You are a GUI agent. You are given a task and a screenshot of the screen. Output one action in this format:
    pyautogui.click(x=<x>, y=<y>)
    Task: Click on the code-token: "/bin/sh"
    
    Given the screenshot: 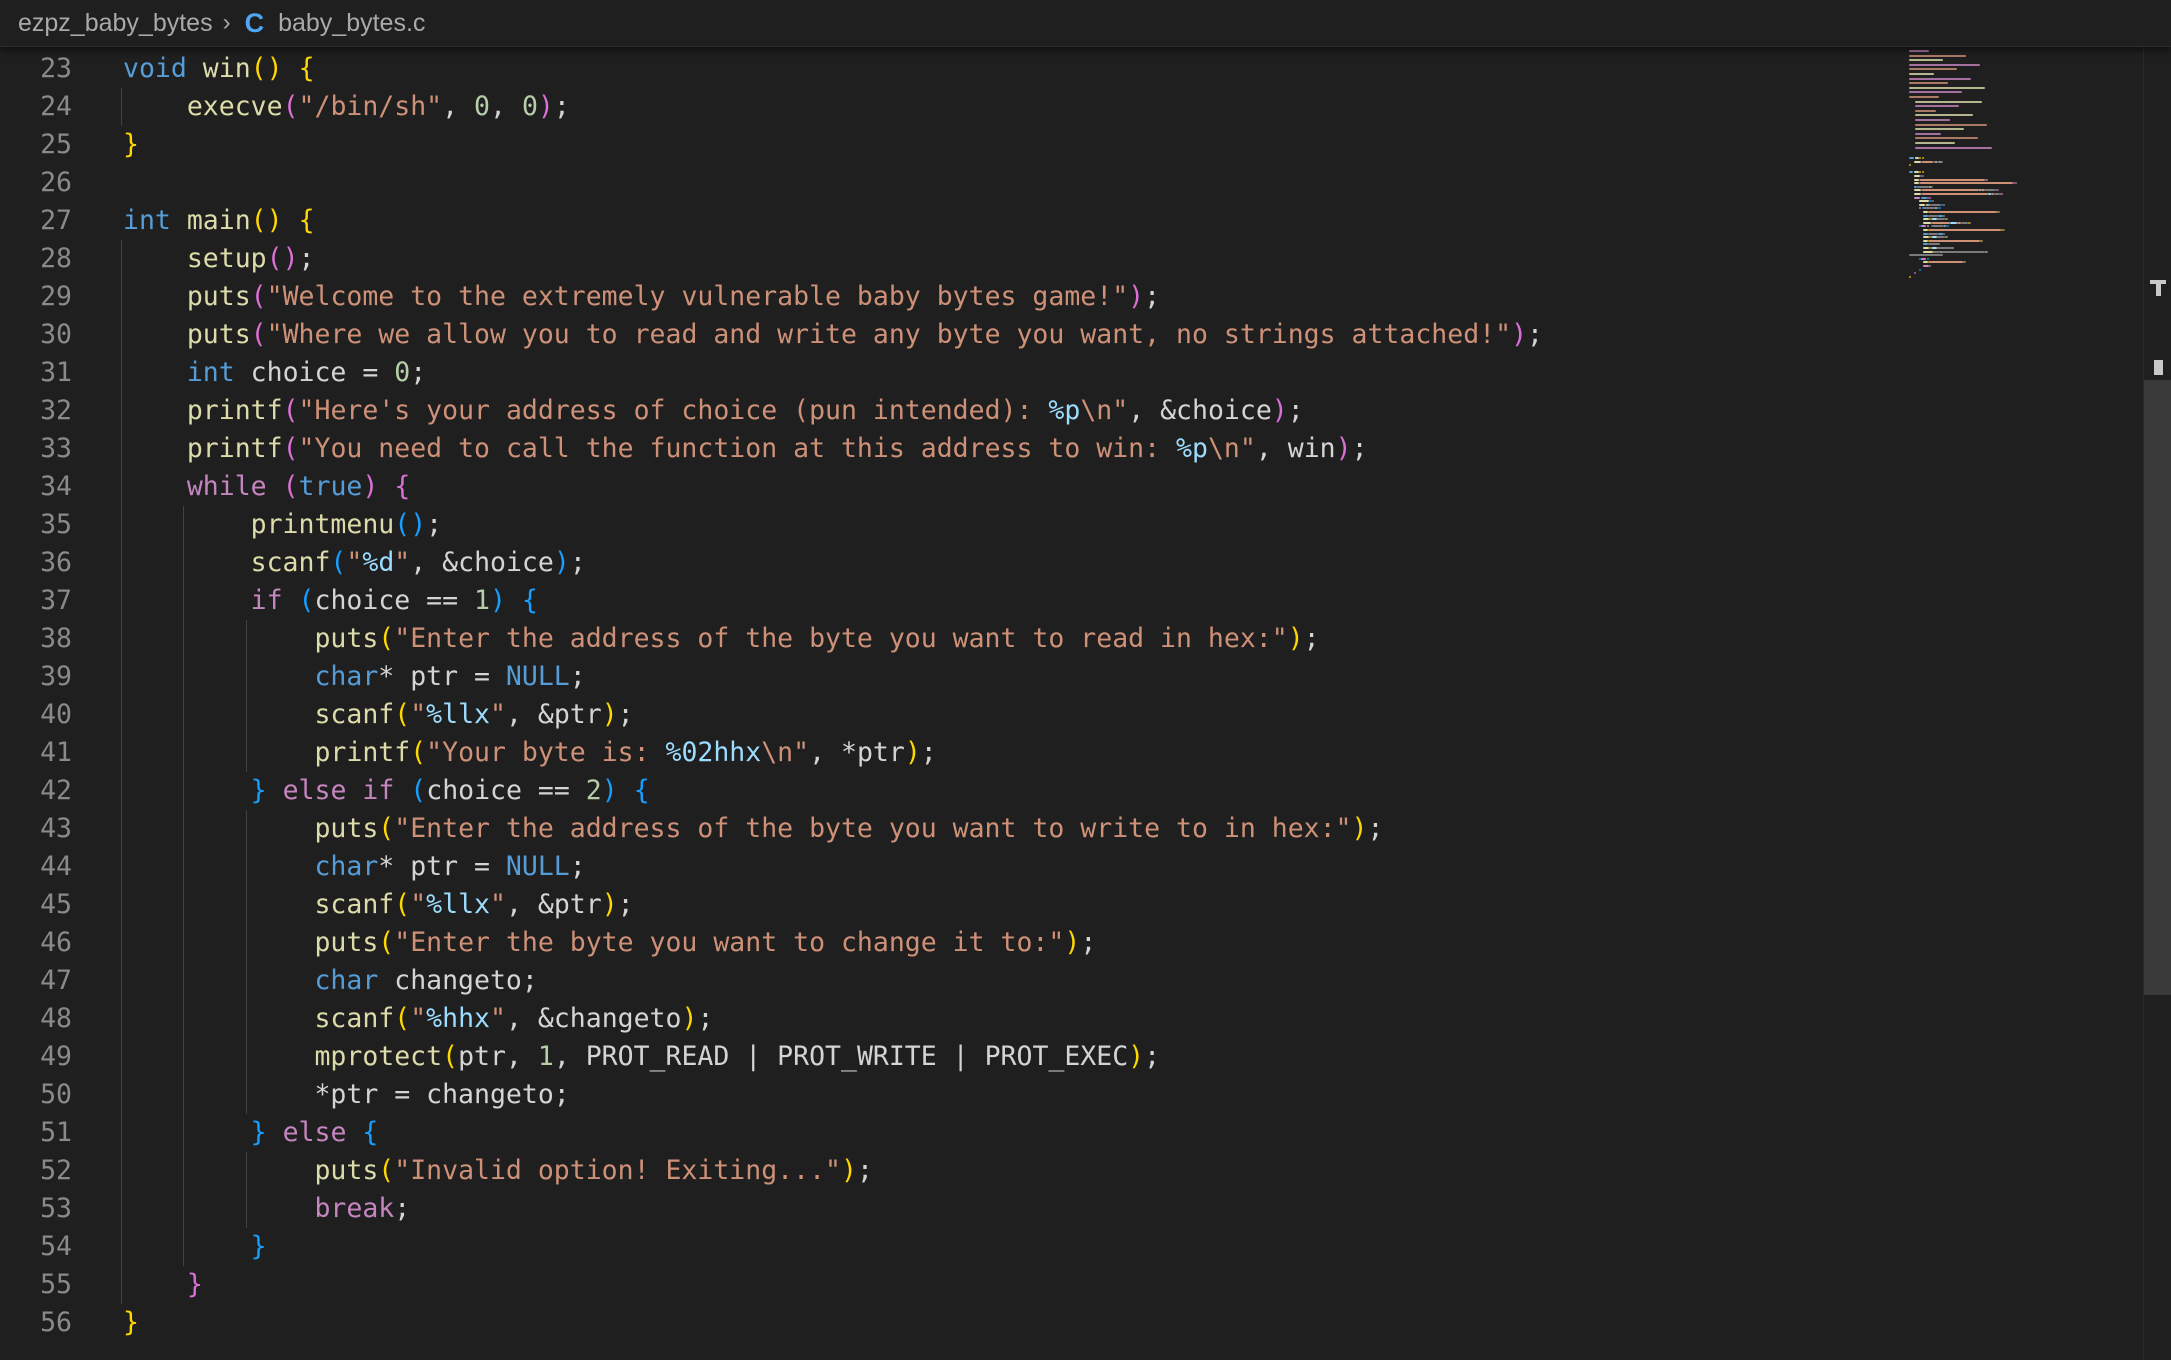 What is the action you would take?
    pyautogui.click(x=370, y=106)
    